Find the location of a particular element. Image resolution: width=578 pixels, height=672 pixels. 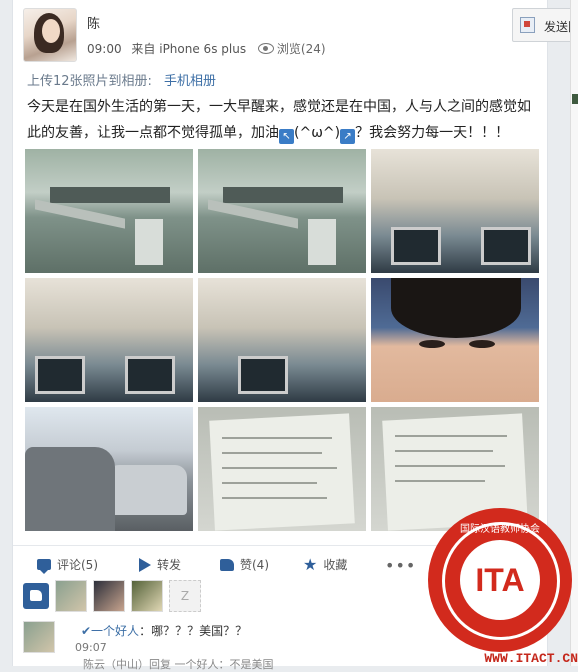

favorite-button: ★ 收藏 is located at coordinates (325, 564).